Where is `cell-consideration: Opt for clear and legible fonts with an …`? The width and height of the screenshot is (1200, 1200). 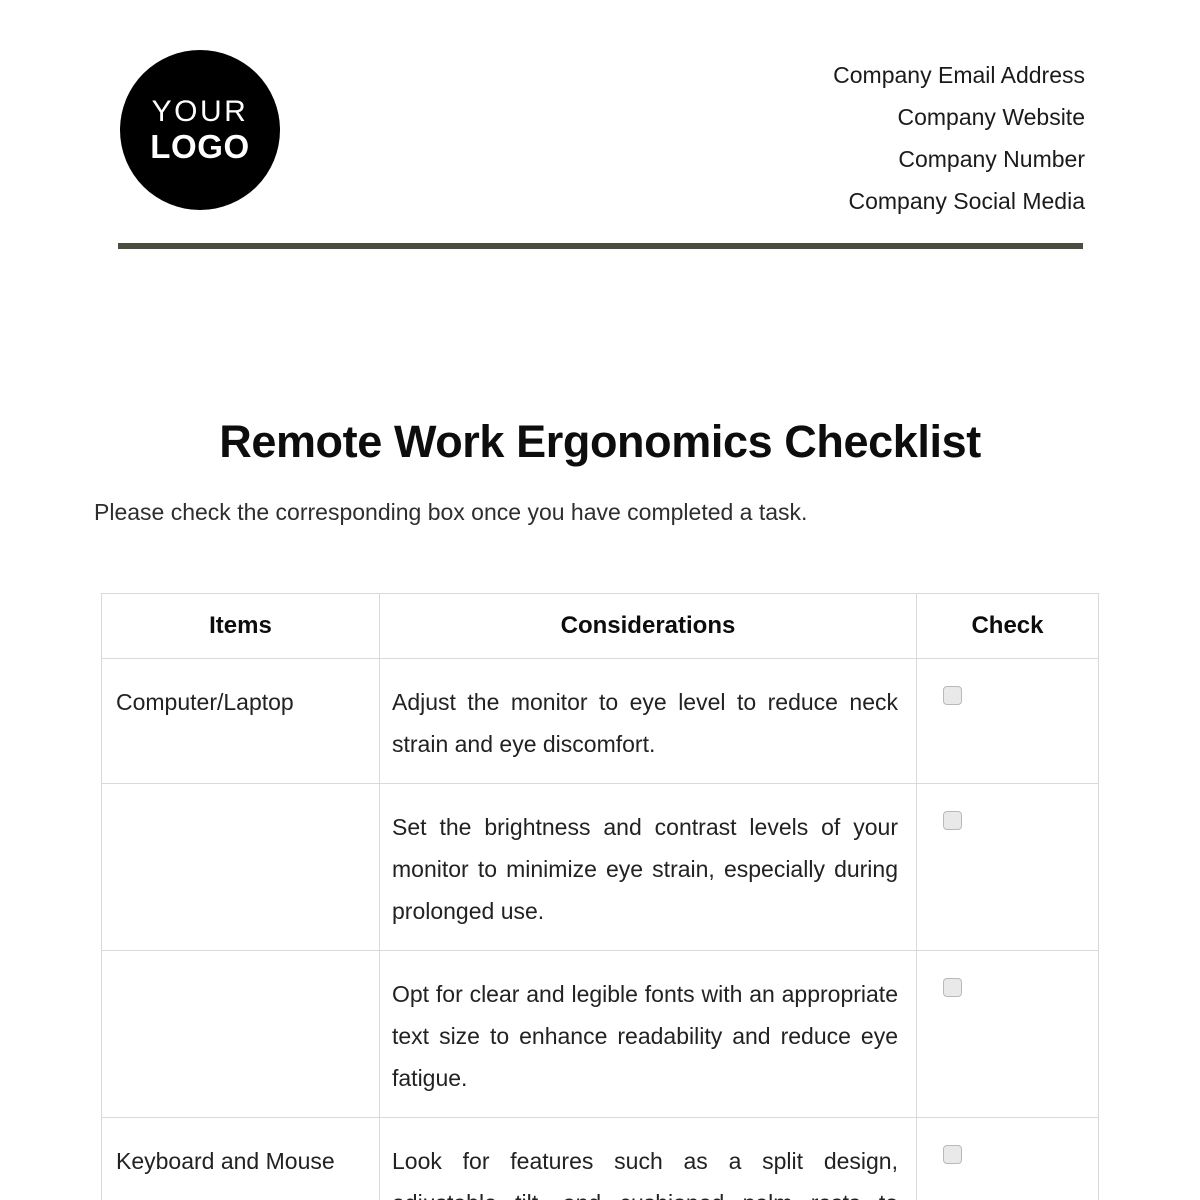
cell-consideration: Opt for clear and legible fonts with an … is located at coordinates (648, 1034).